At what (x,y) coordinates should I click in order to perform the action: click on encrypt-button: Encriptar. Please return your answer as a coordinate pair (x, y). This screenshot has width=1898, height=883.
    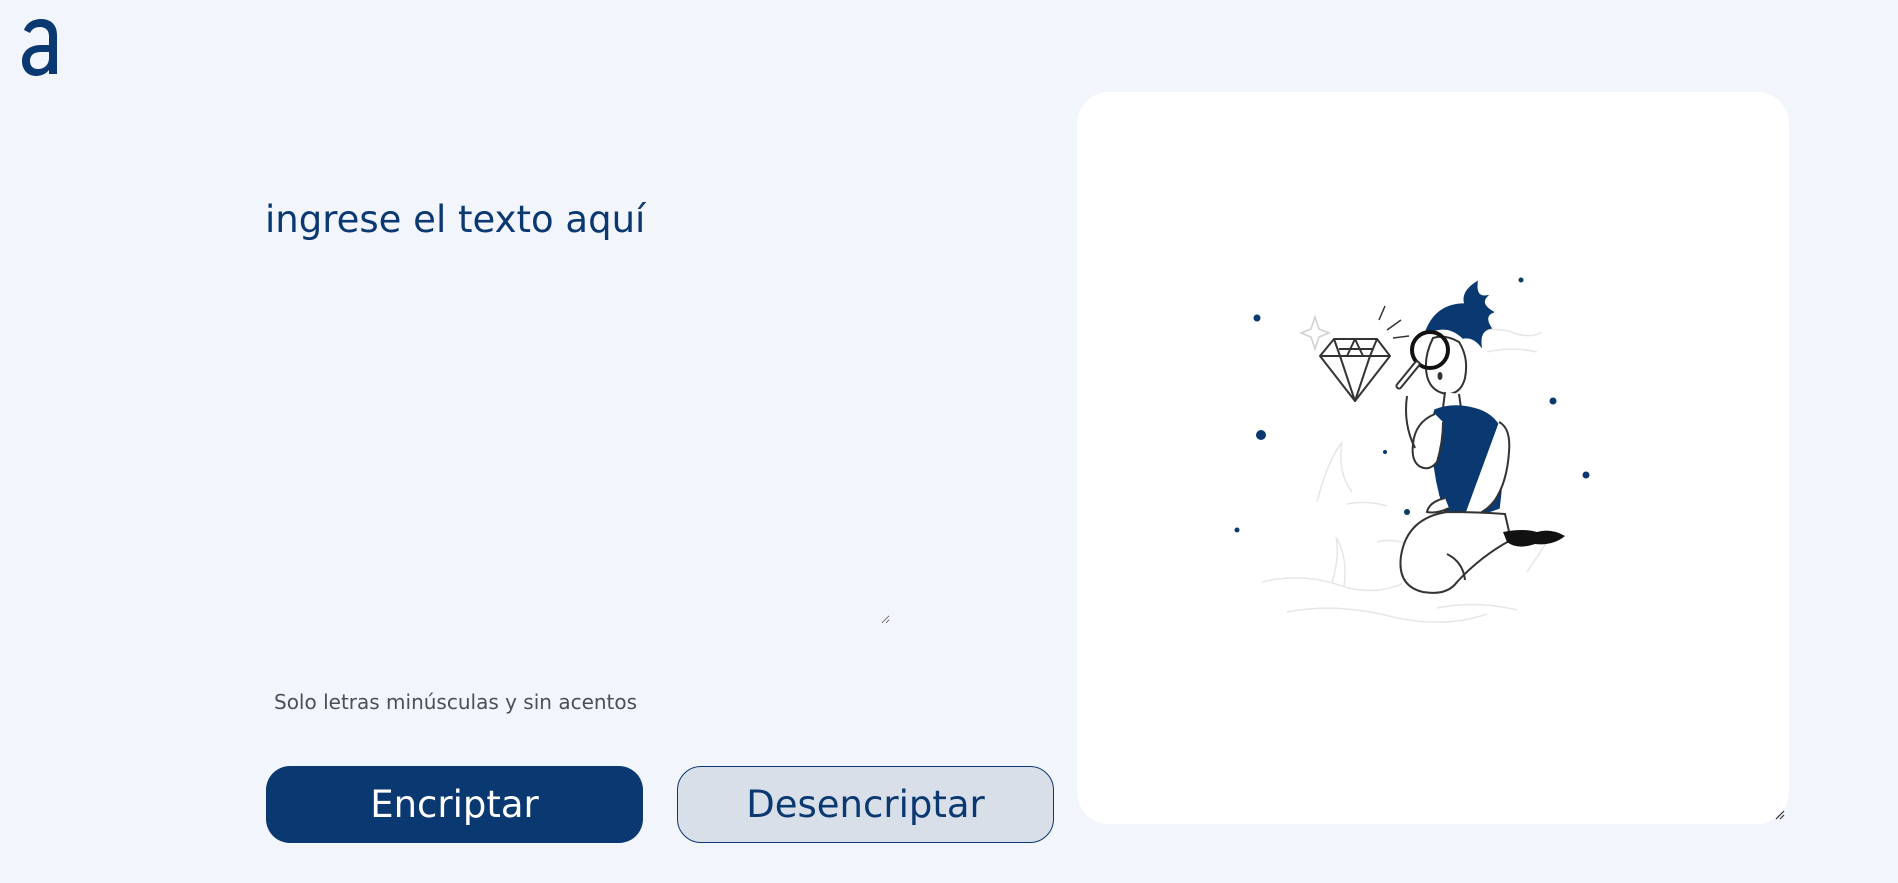
    Looking at the image, I should click on (454, 804).